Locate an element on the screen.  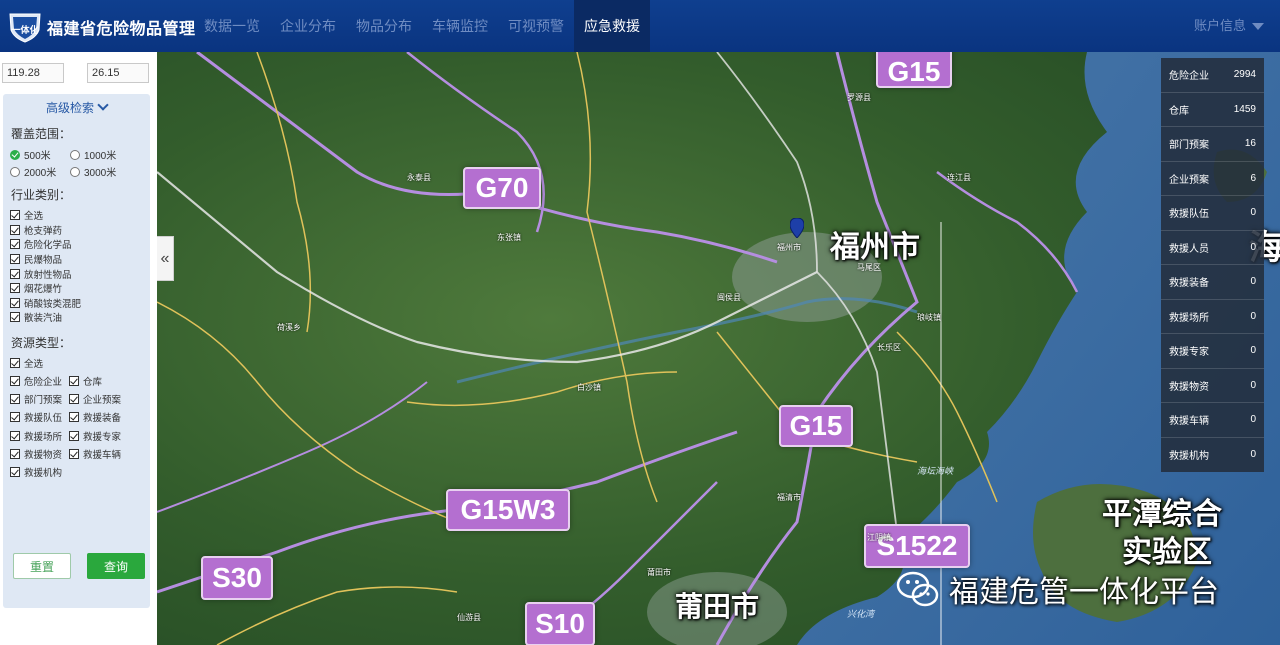
checkbox-label: 救援场所 is located at coordinates (43, 437).